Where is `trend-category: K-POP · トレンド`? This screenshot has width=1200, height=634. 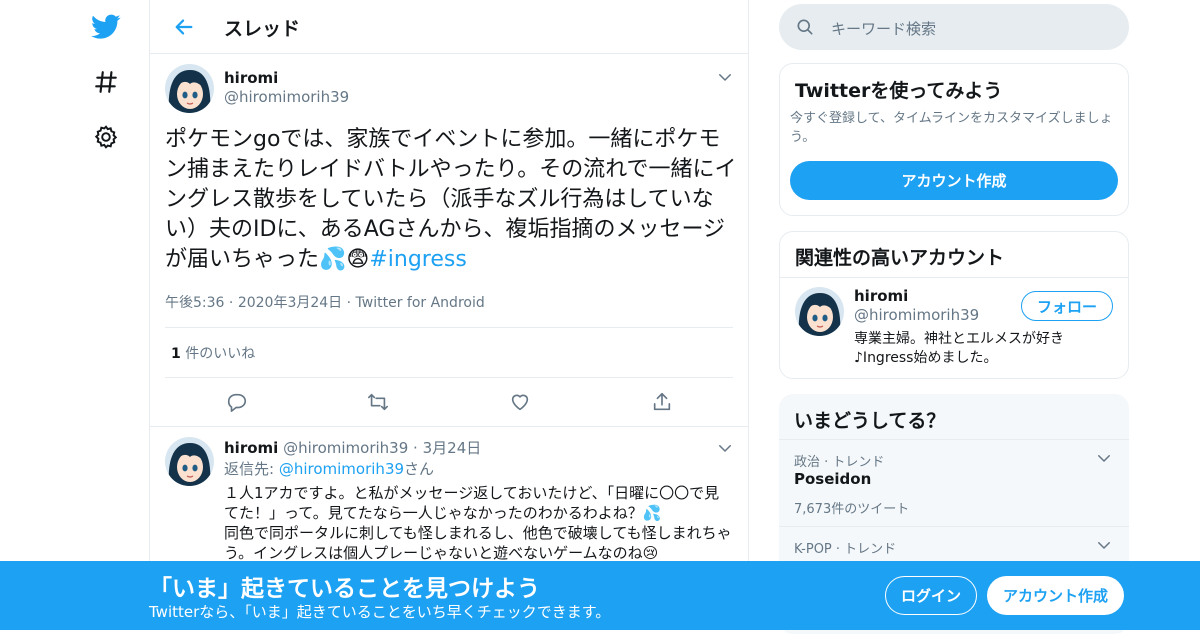 trend-category: K-POP · トレンド is located at coordinates (845, 549).